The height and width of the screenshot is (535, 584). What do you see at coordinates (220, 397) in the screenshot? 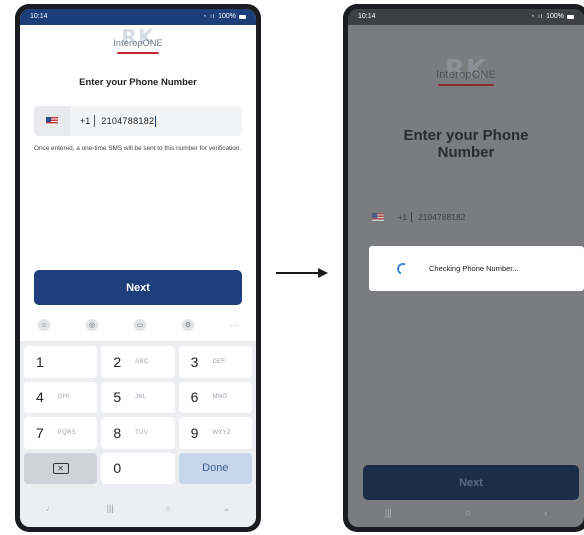
I see `key-6-sub: MNO` at bounding box center [220, 397].